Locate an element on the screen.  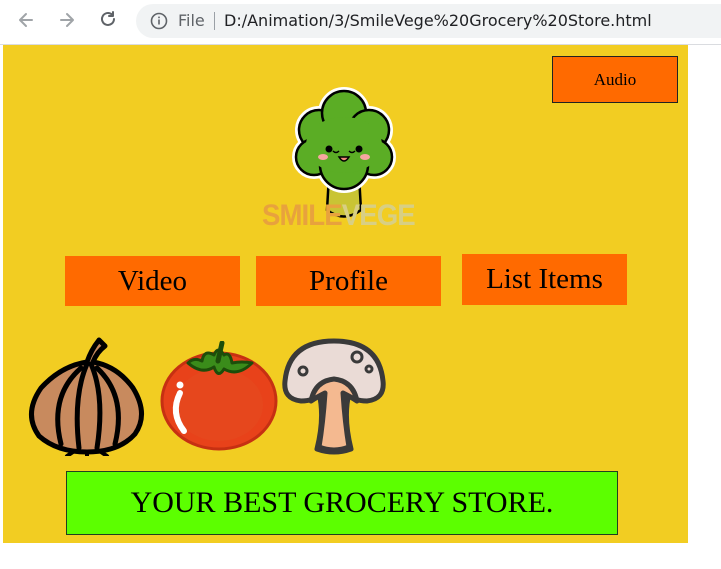
audio-button: Audio is located at coordinates (615, 79).